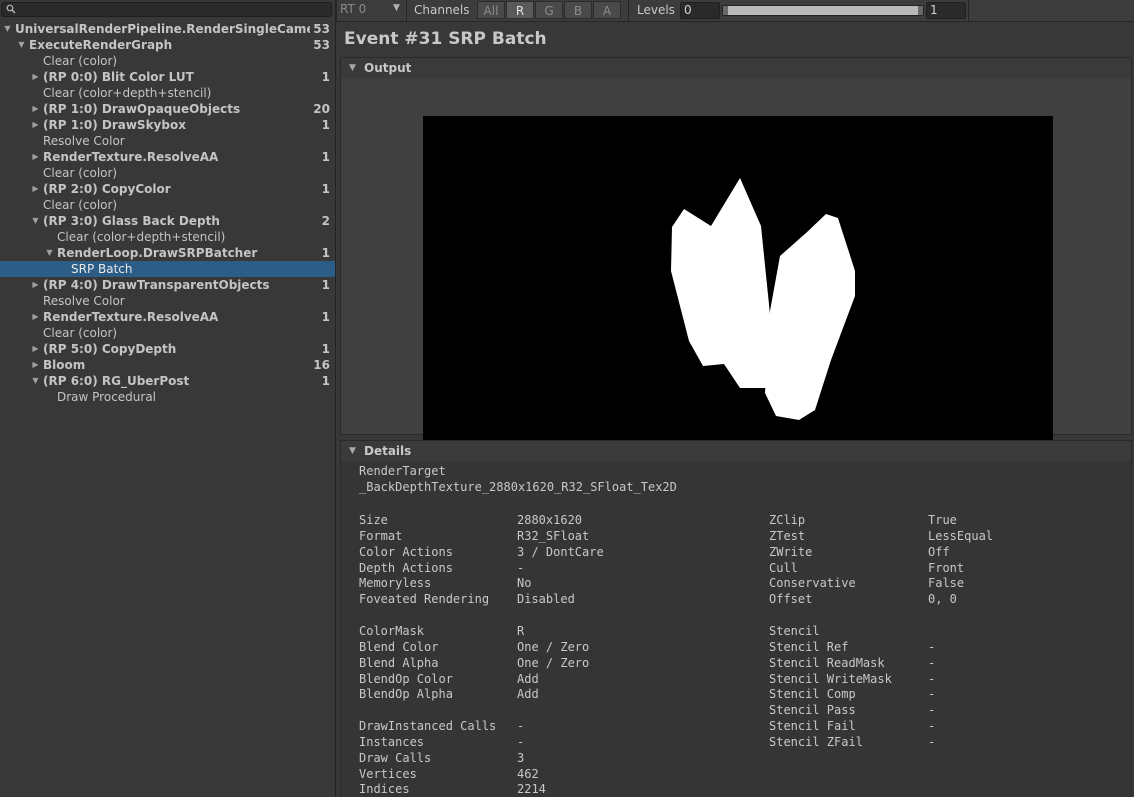 The width and height of the screenshot is (1134, 797). Describe the element at coordinates (388, 68) in the screenshot. I see `output-title: Output` at that location.